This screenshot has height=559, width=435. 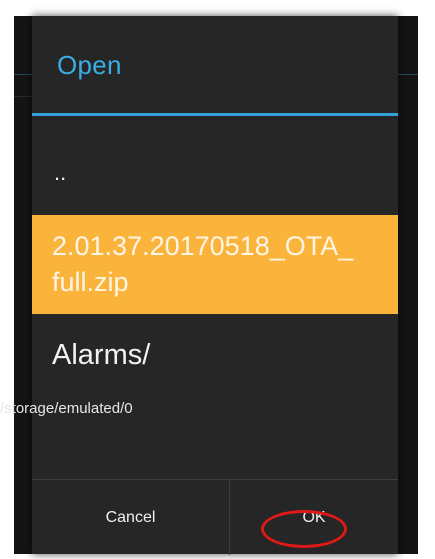 What do you see at coordinates (408, 74) in the screenshot?
I see `backdrop-divider-right` at bounding box center [408, 74].